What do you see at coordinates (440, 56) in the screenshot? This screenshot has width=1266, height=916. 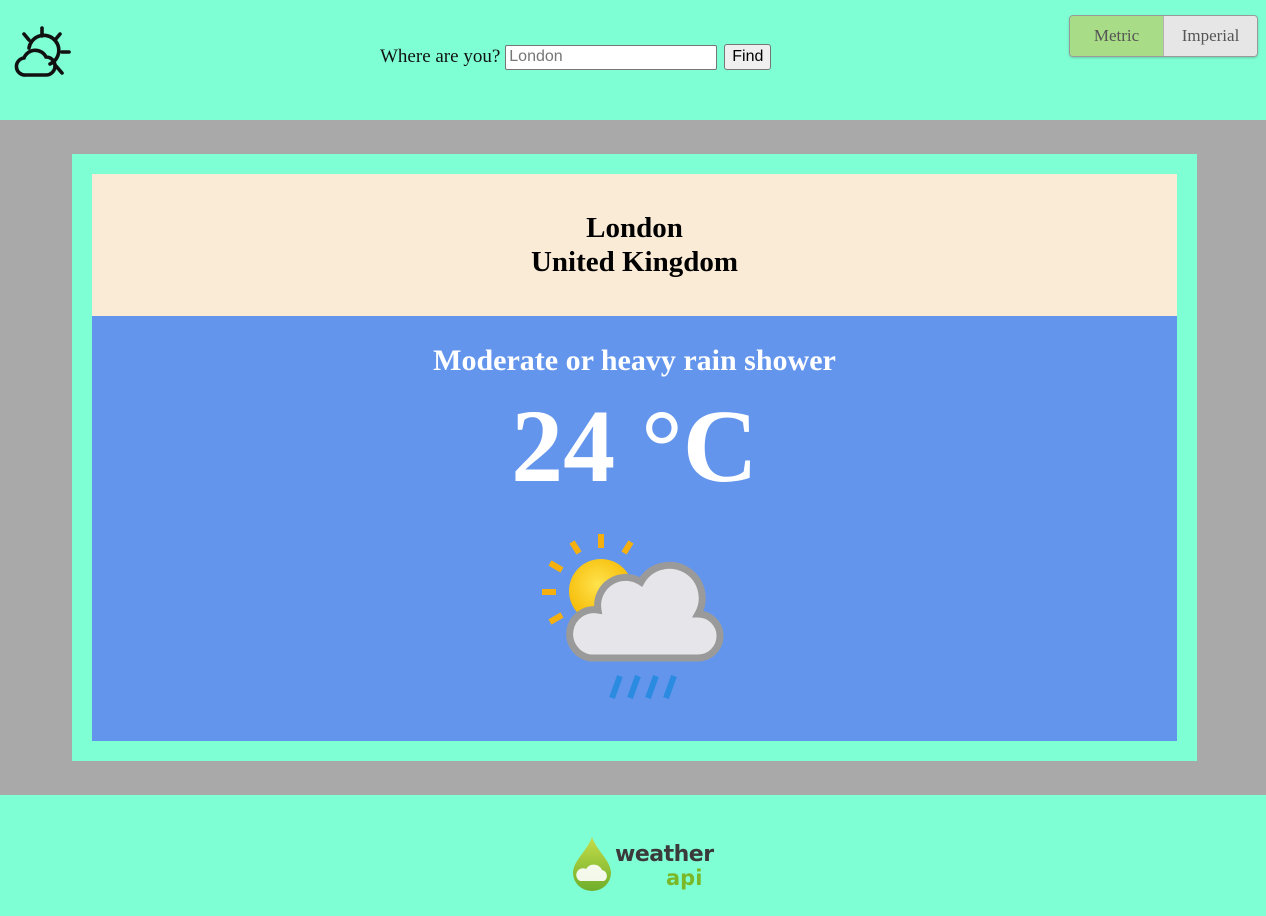 I see `search-label: Where are you?` at bounding box center [440, 56].